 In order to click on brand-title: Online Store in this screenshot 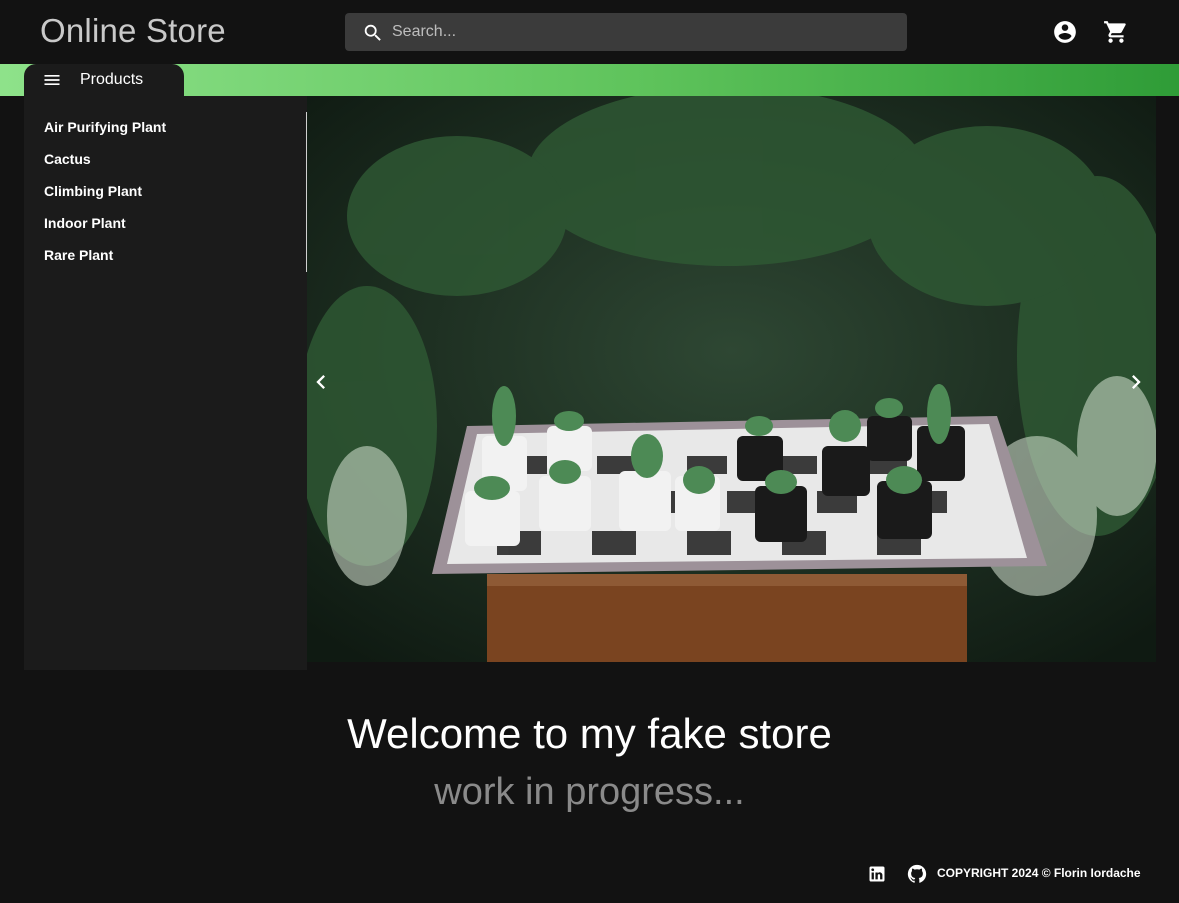, I will do `click(133, 31)`.